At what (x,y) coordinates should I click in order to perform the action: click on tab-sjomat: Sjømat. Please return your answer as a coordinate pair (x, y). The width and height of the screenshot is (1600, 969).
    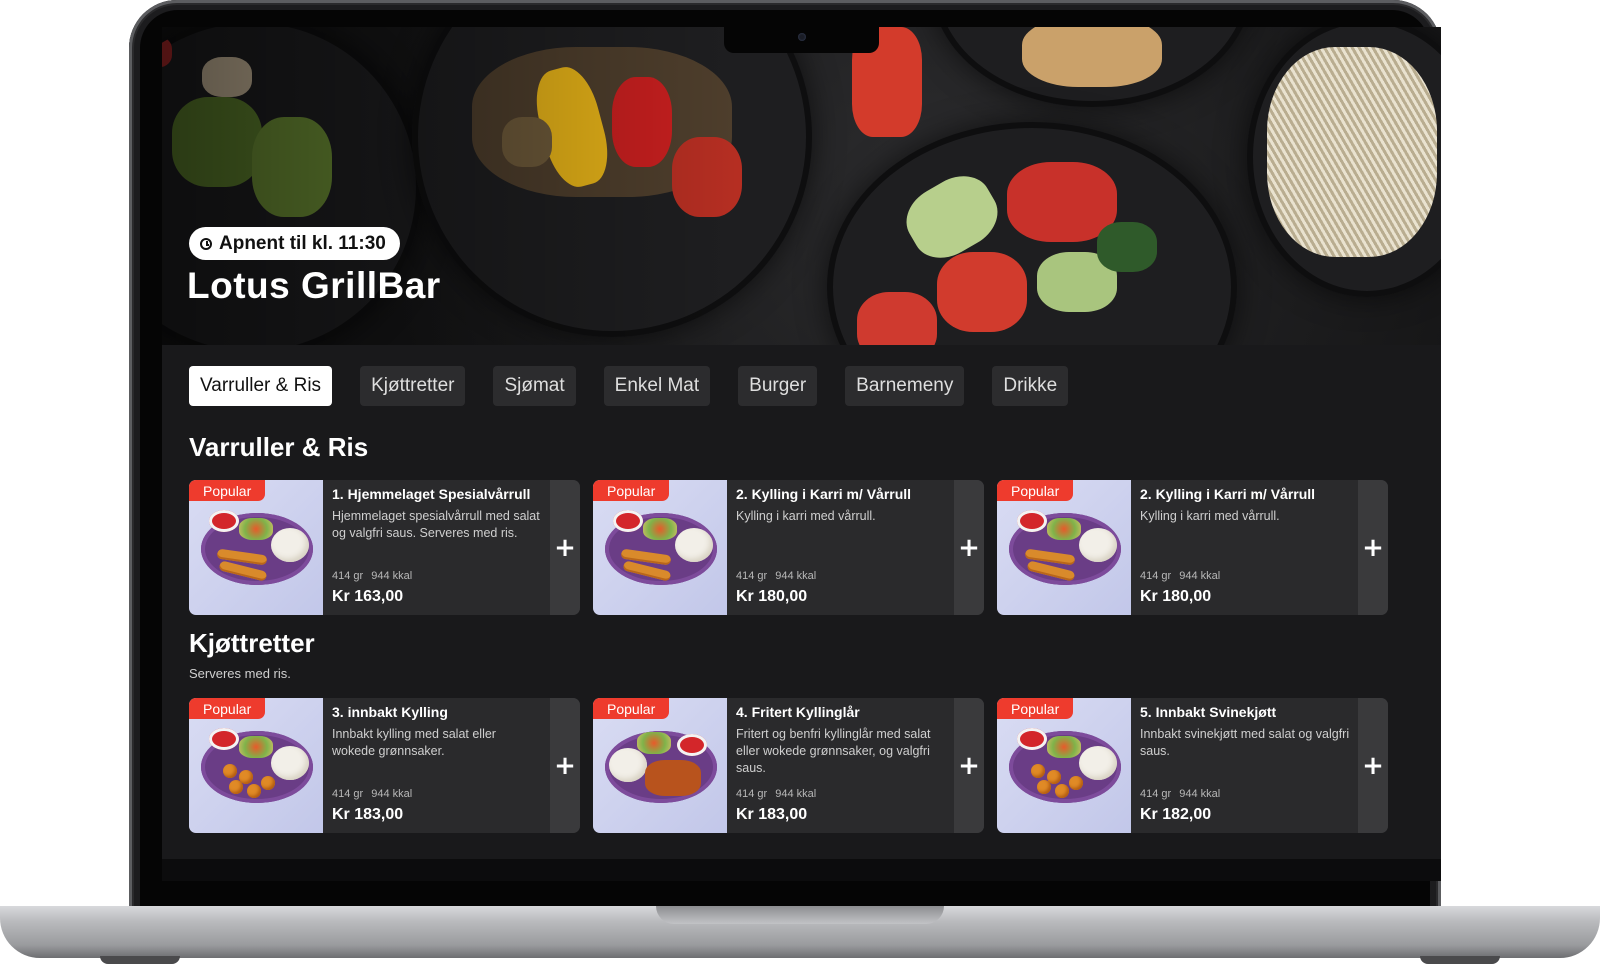
    Looking at the image, I should click on (534, 386).